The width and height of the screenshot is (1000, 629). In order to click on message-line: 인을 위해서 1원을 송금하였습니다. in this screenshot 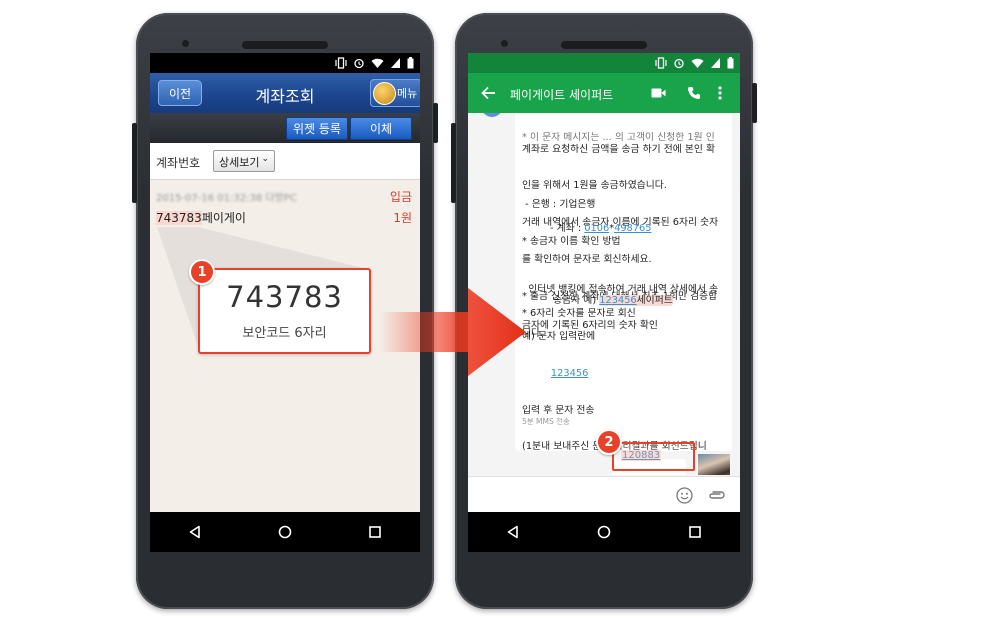, I will do `click(594, 186)`.